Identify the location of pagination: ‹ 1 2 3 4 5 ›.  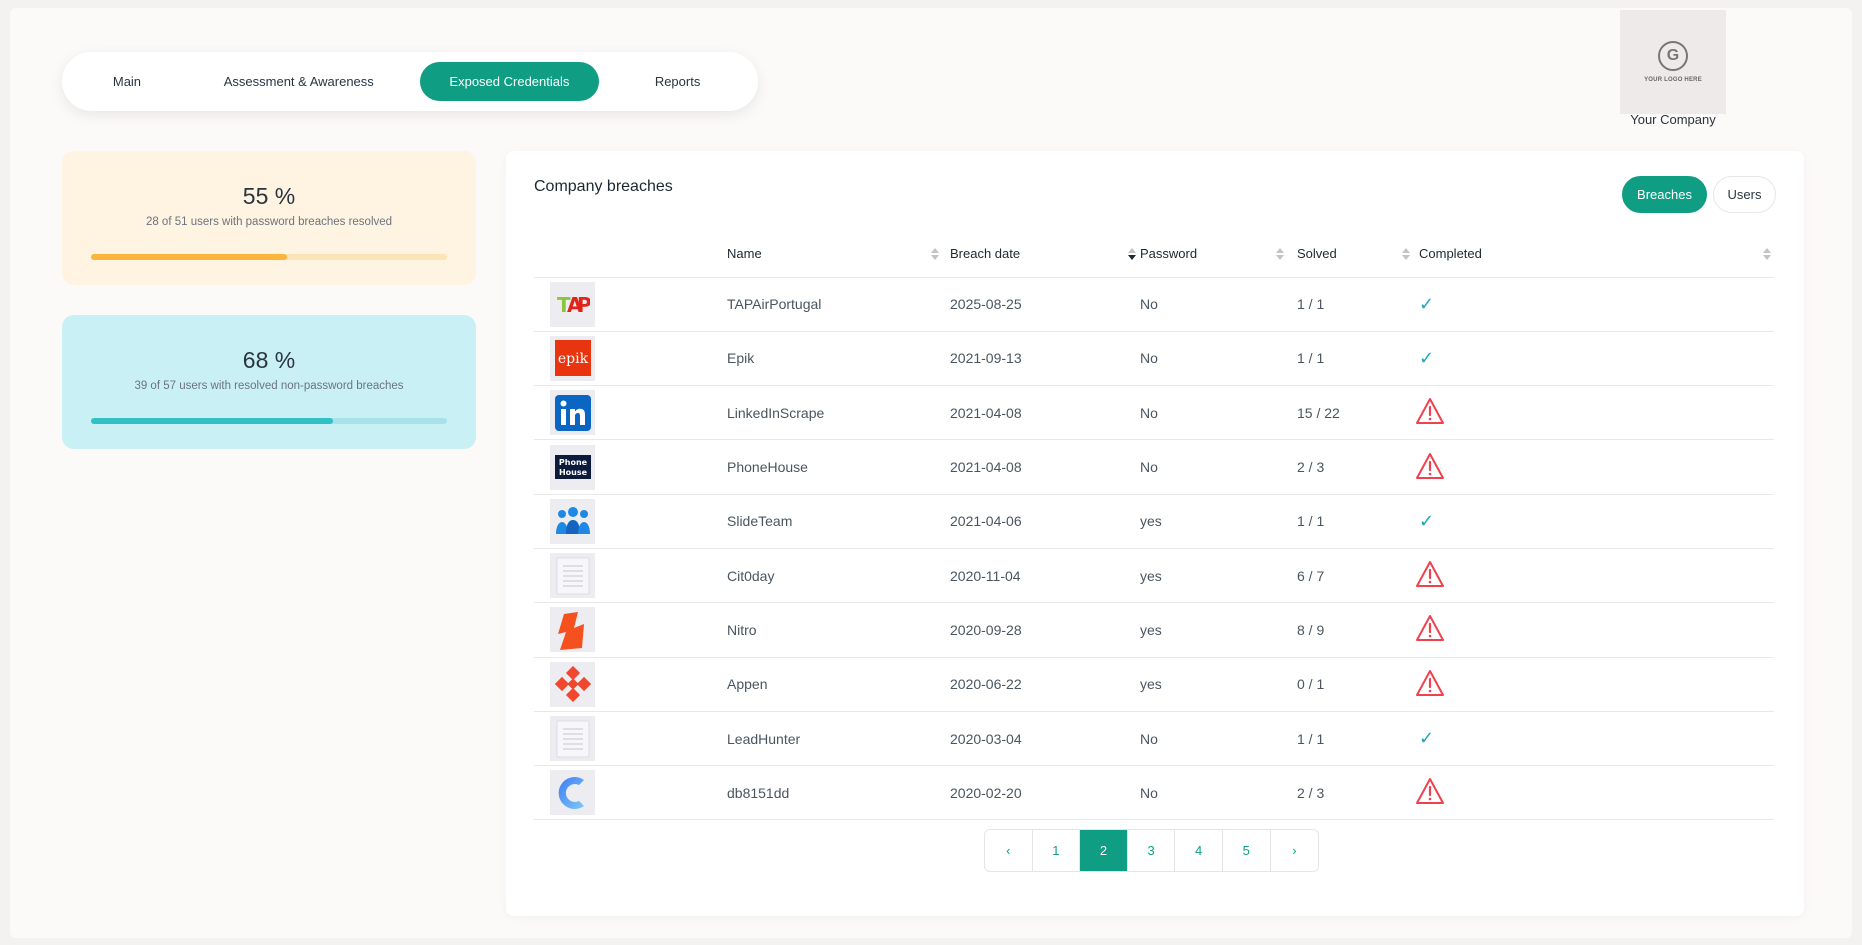
(1152, 850).